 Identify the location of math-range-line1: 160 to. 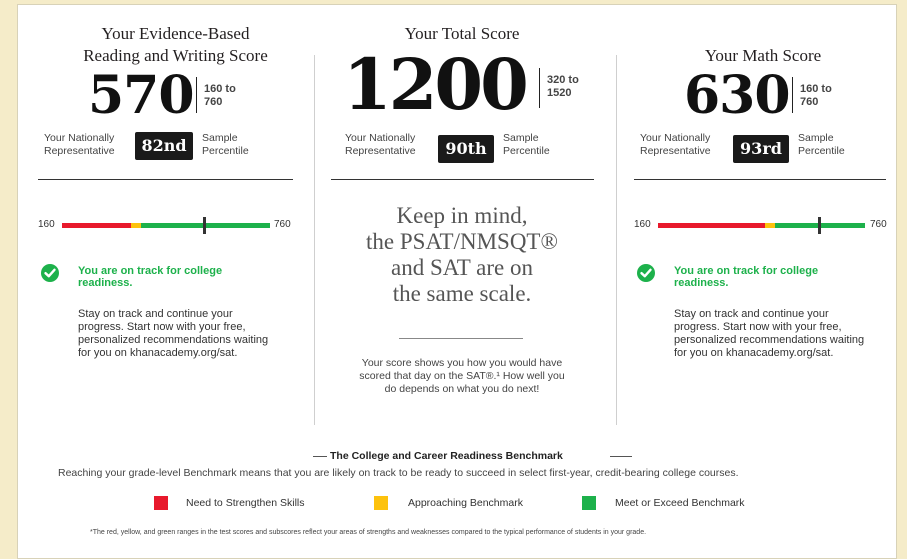
(816, 89).